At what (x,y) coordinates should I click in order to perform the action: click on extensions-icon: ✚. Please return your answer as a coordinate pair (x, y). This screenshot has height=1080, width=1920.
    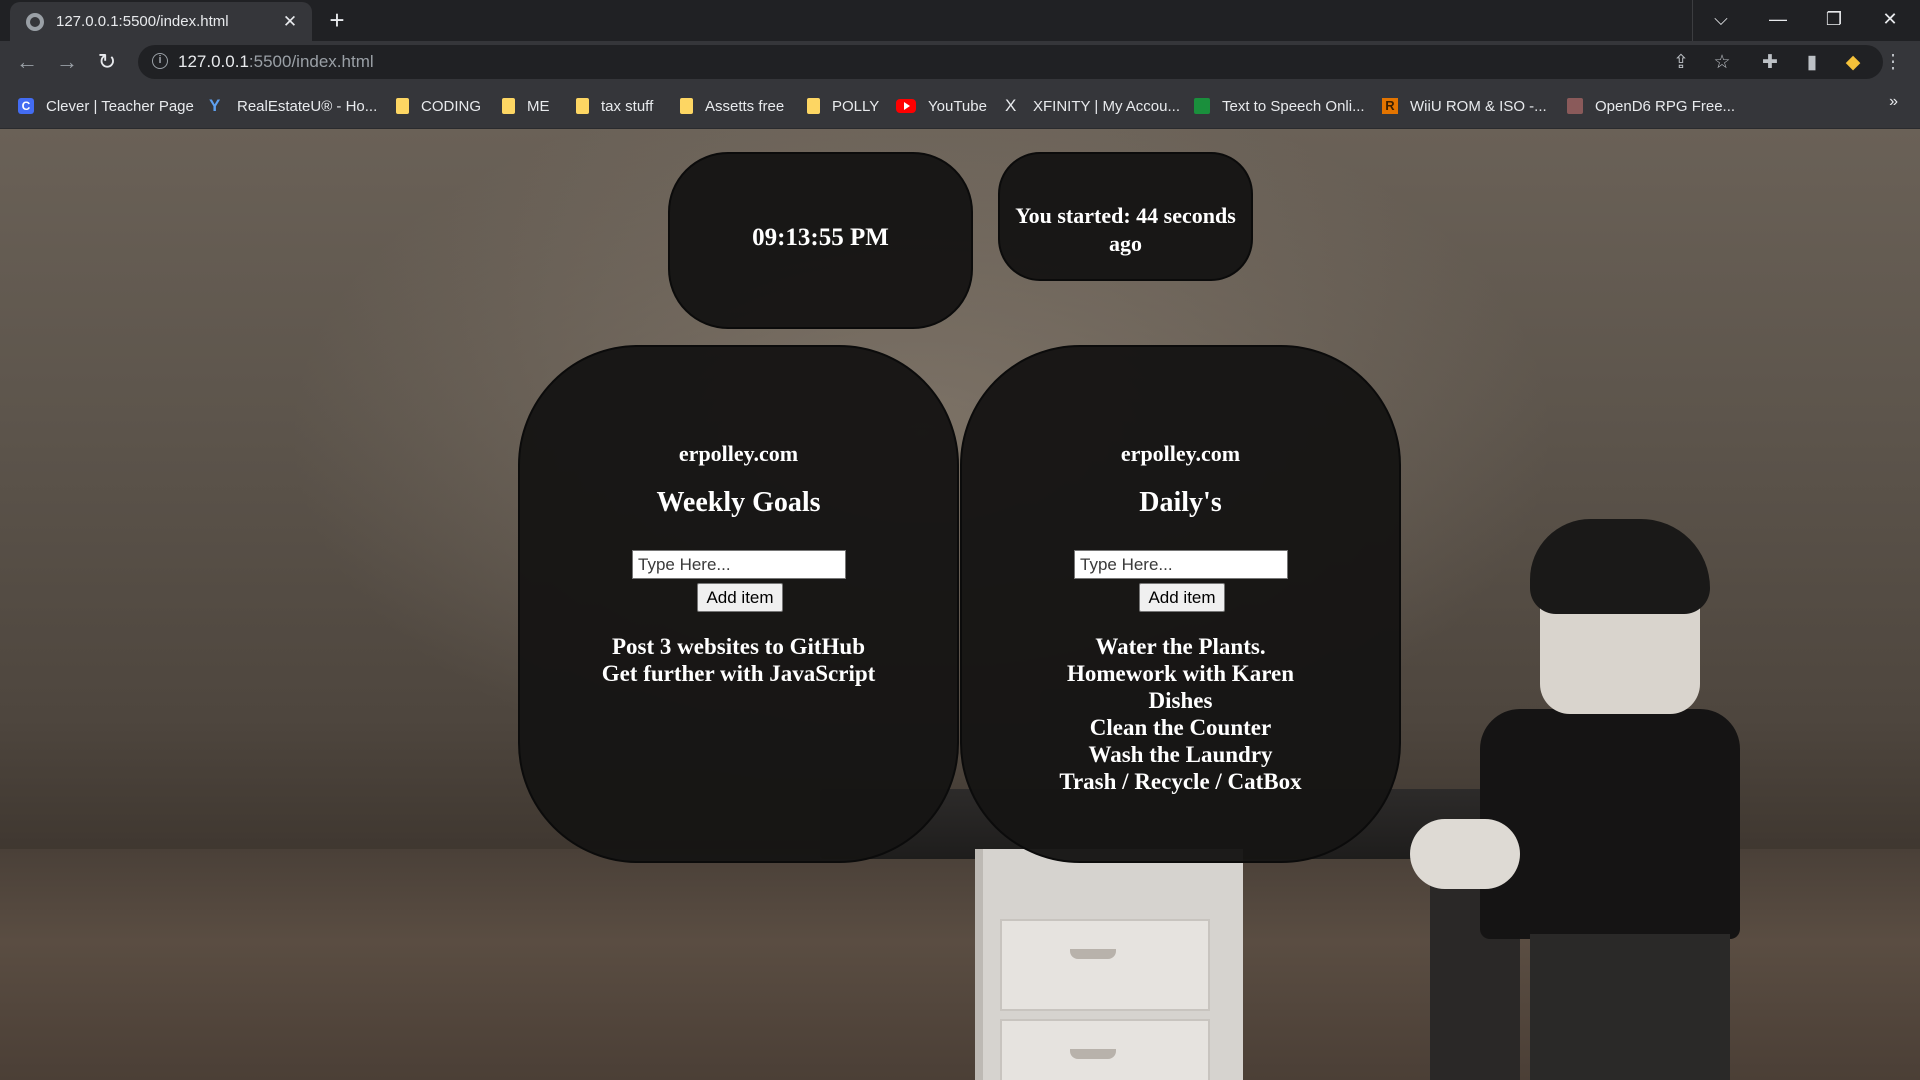
    Looking at the image, I should click on (1770, 63).